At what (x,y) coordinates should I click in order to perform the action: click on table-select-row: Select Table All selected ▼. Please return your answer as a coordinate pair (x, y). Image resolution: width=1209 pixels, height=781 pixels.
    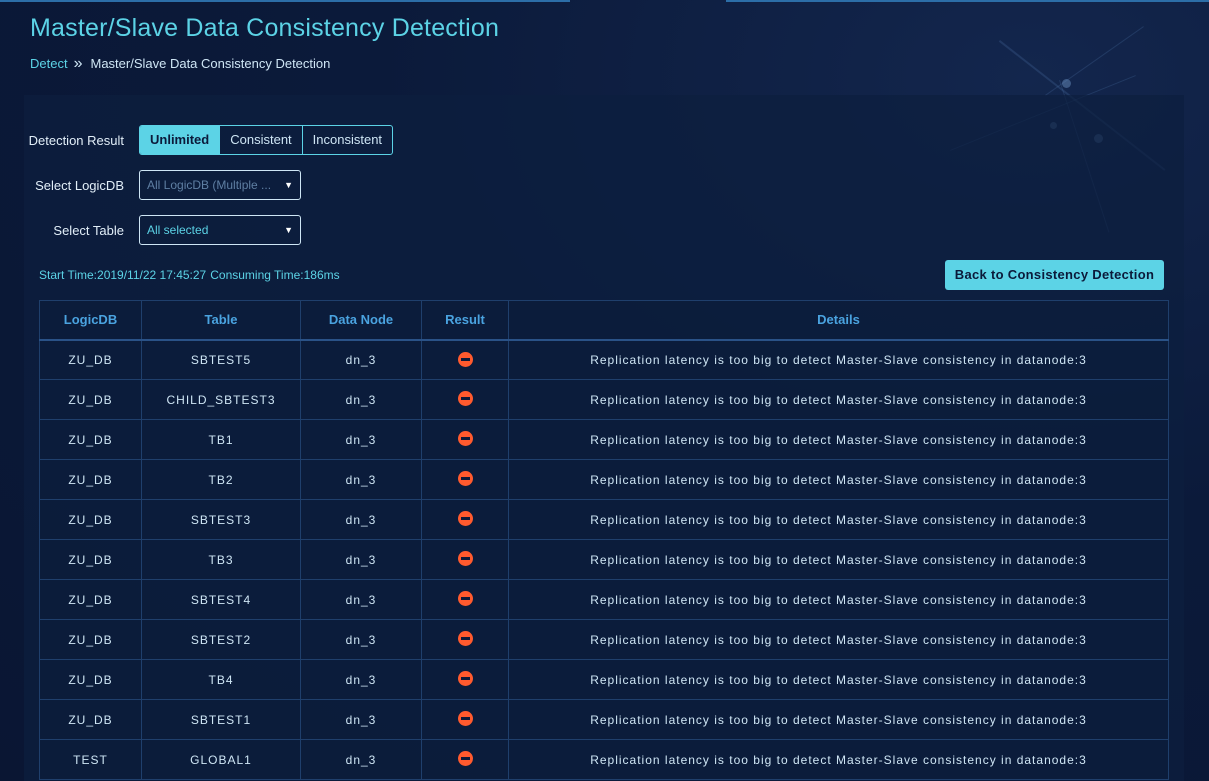
    Looking at the image, I should click on (150, 230).